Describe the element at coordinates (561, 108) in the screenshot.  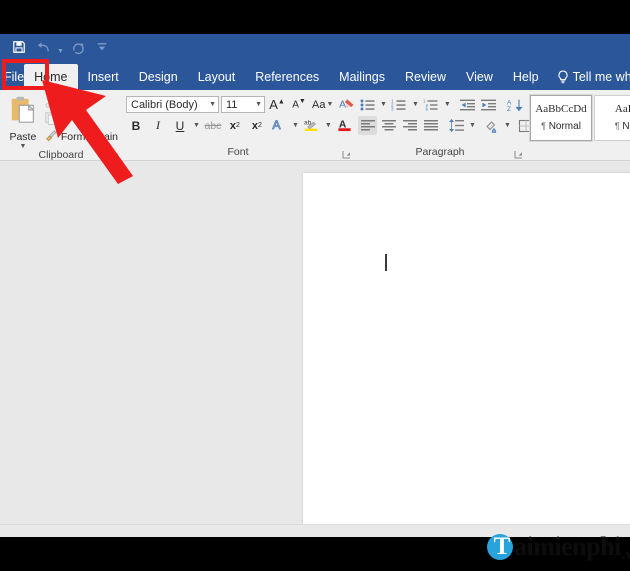
I see `style-preview: AaBbCcDd` at that location.